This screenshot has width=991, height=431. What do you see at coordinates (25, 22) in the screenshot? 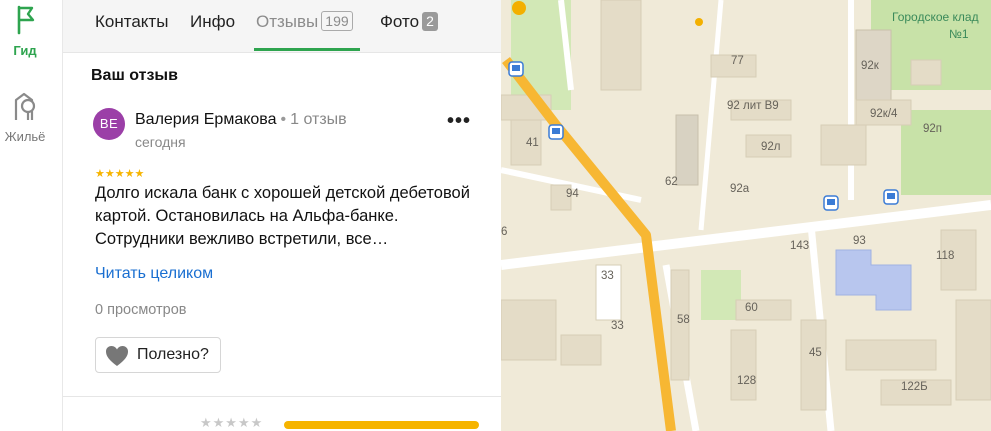
I see `flag-icon` at bounding box center [25, 22].